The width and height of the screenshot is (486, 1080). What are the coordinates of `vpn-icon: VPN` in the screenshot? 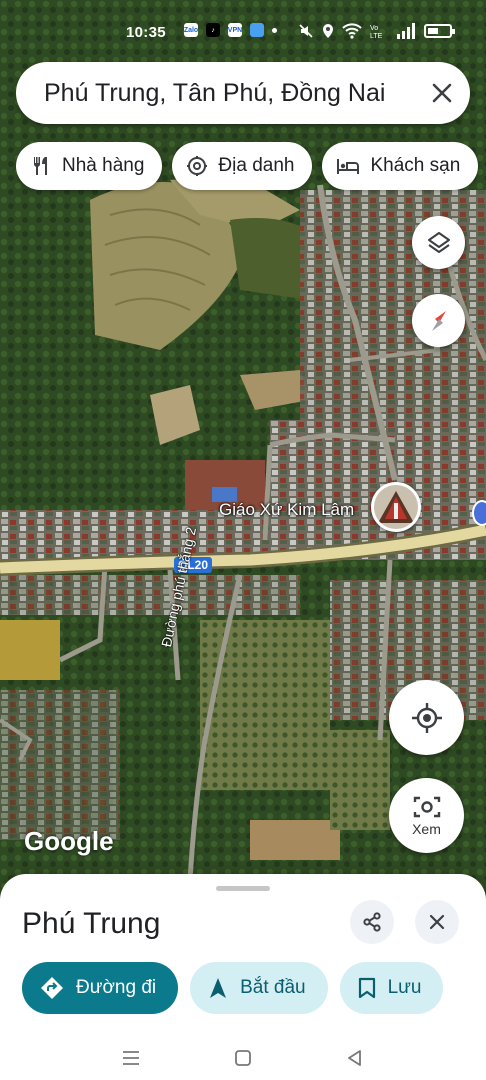 It's located at (235, 30).